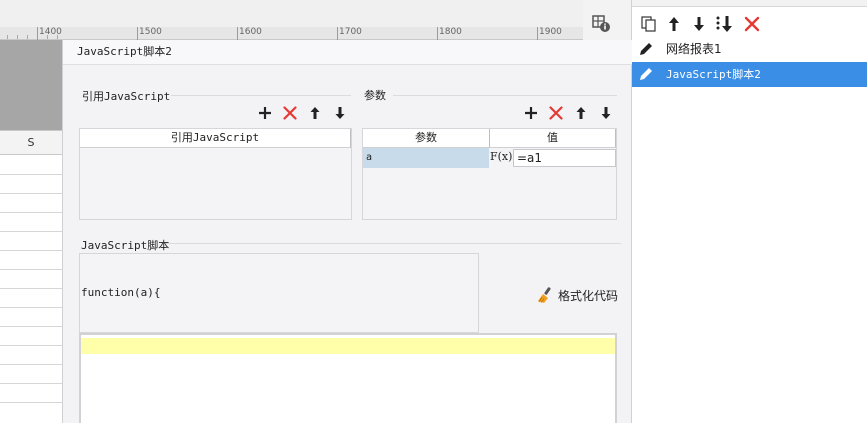 Image resolution: width=867 pixels, height=423 pixels. Describe the element at coordinates (649, 24) in the screenshot. I see `copy-icon` at that location.